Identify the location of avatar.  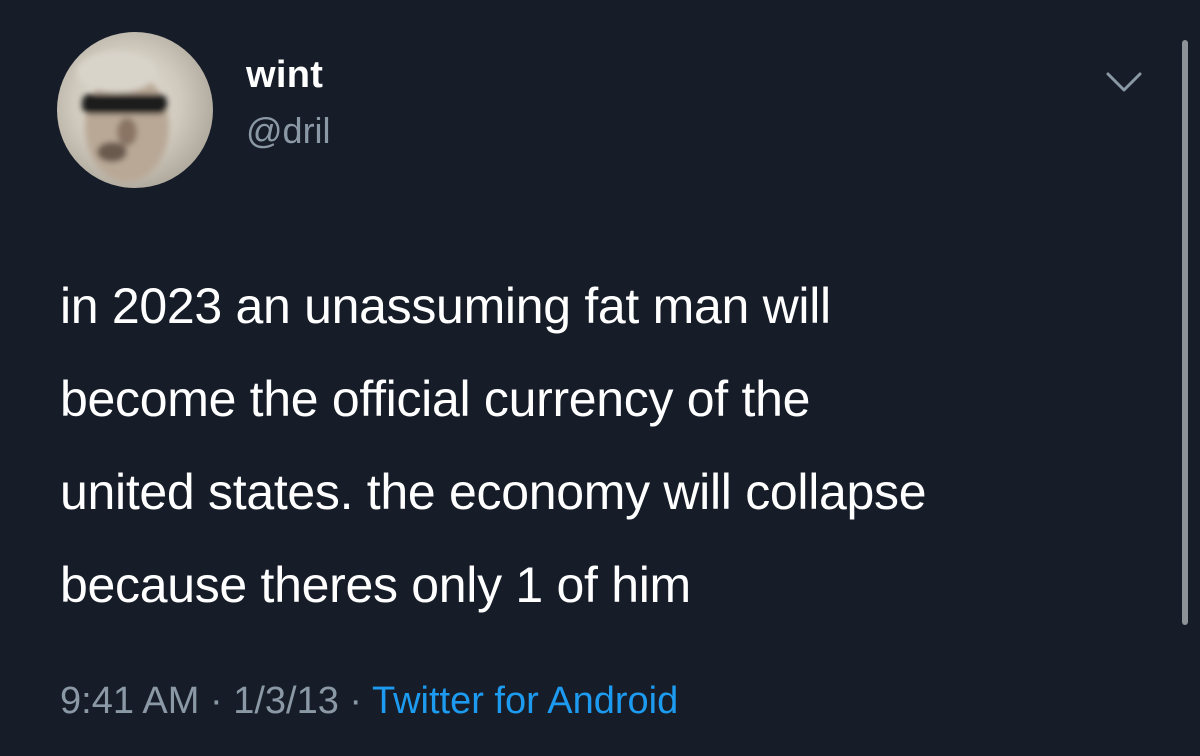
(135, 110).